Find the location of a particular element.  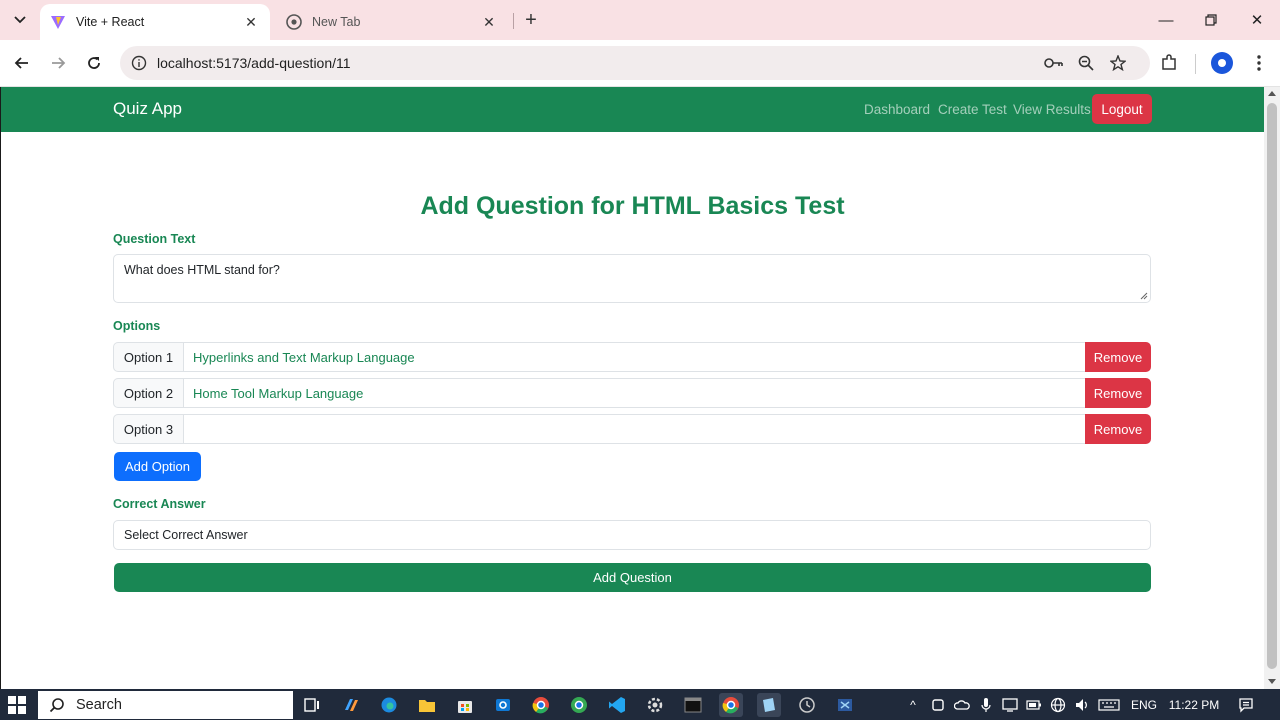

navbar-brand: Quiz App is located at coordinates (147, 109).